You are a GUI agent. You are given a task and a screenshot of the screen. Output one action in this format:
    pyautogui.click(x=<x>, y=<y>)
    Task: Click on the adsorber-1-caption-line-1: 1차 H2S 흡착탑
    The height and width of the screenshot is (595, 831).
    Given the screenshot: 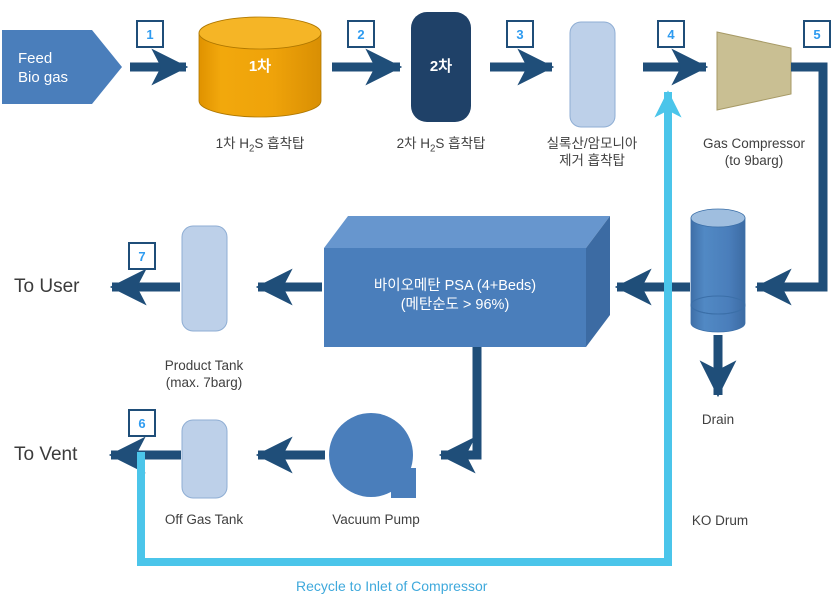 What is the action you would take?
    pyautogui.click(x=260, y=145)
    